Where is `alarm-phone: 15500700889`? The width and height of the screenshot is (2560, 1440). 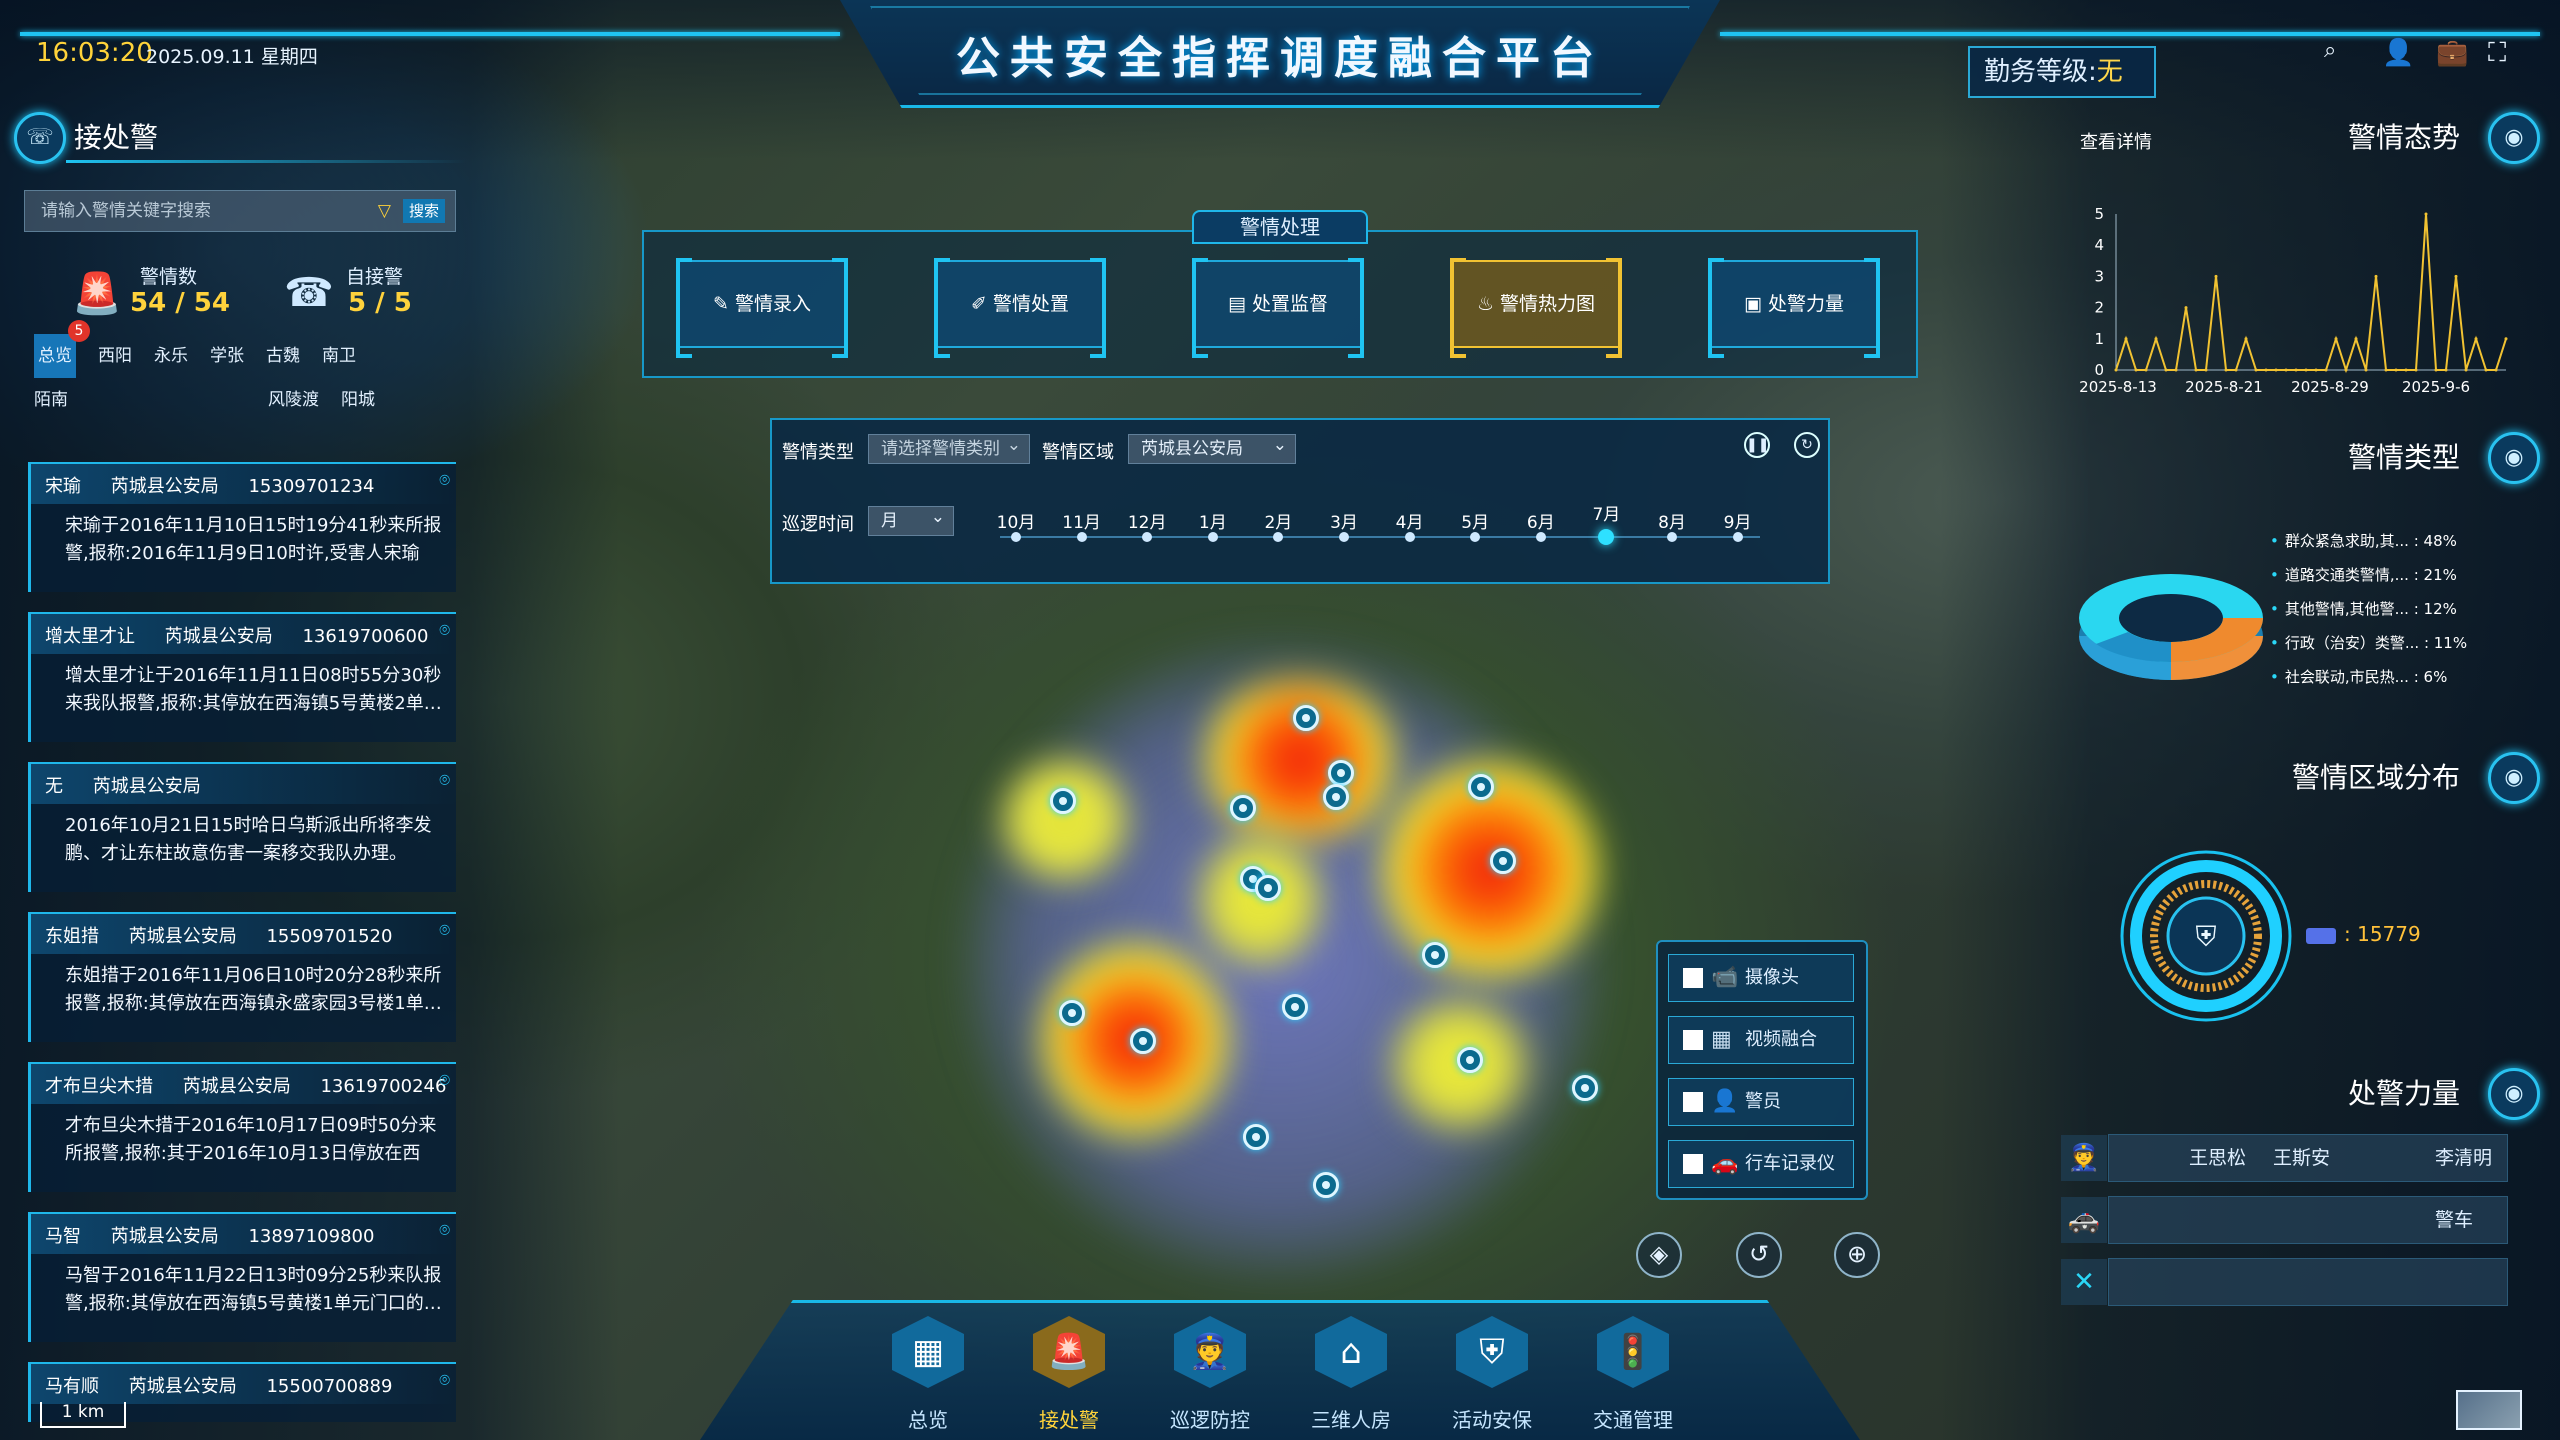 alarm-phone: 15500700889 is located at coordinates (329, 1386).